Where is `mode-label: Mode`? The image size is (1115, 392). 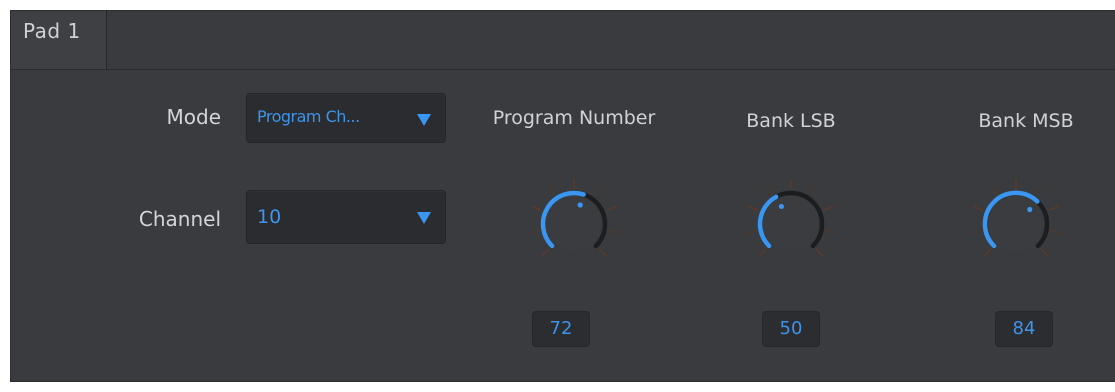 mode-label: Mode is located at coordinates (194, 117).